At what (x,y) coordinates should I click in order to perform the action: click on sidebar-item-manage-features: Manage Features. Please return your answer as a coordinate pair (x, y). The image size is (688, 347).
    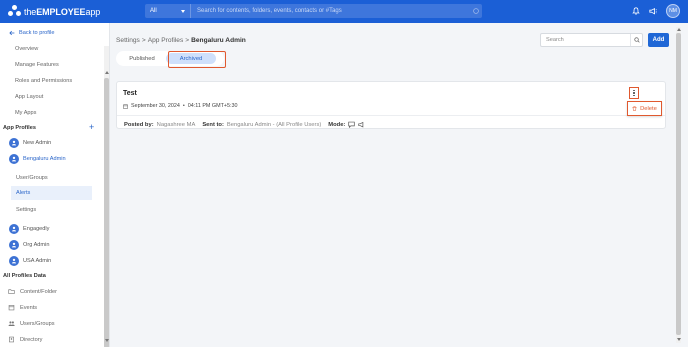
    Looking at the image, I should click on (37, 65).